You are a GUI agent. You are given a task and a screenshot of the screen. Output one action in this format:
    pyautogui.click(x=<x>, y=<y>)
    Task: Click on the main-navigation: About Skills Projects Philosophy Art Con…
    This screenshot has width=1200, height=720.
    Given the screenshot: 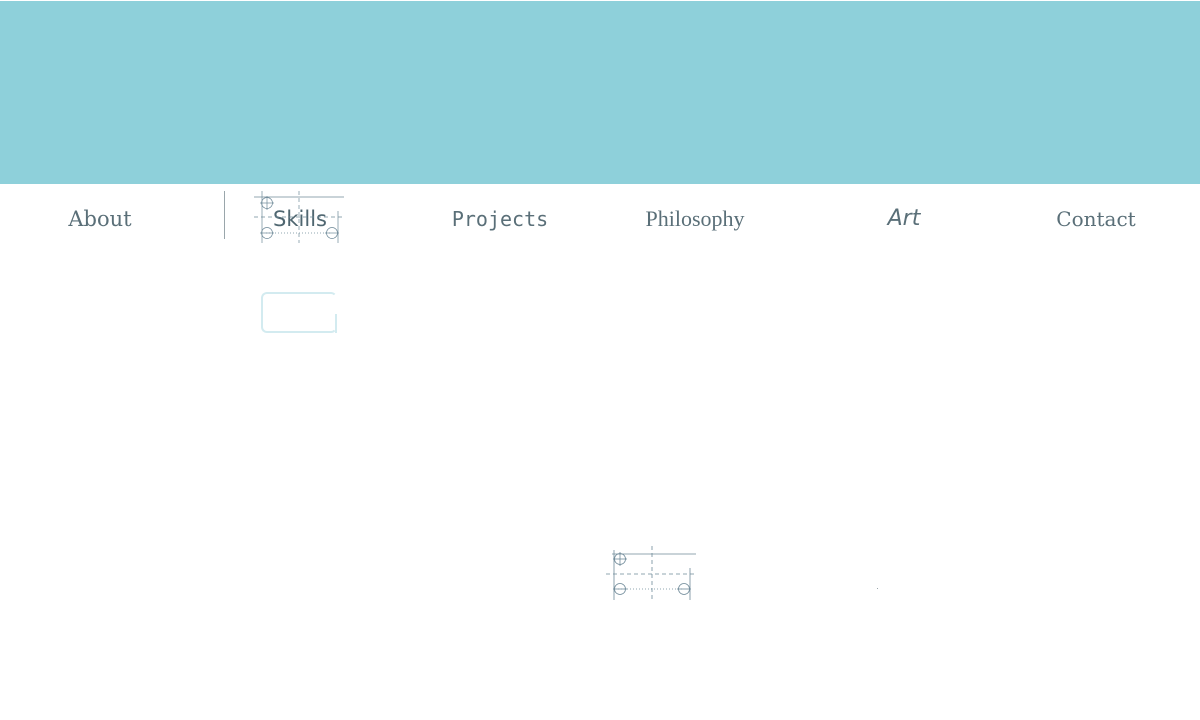 What is the action you would take?
    pyautogui.click(x=600, y=219)
    